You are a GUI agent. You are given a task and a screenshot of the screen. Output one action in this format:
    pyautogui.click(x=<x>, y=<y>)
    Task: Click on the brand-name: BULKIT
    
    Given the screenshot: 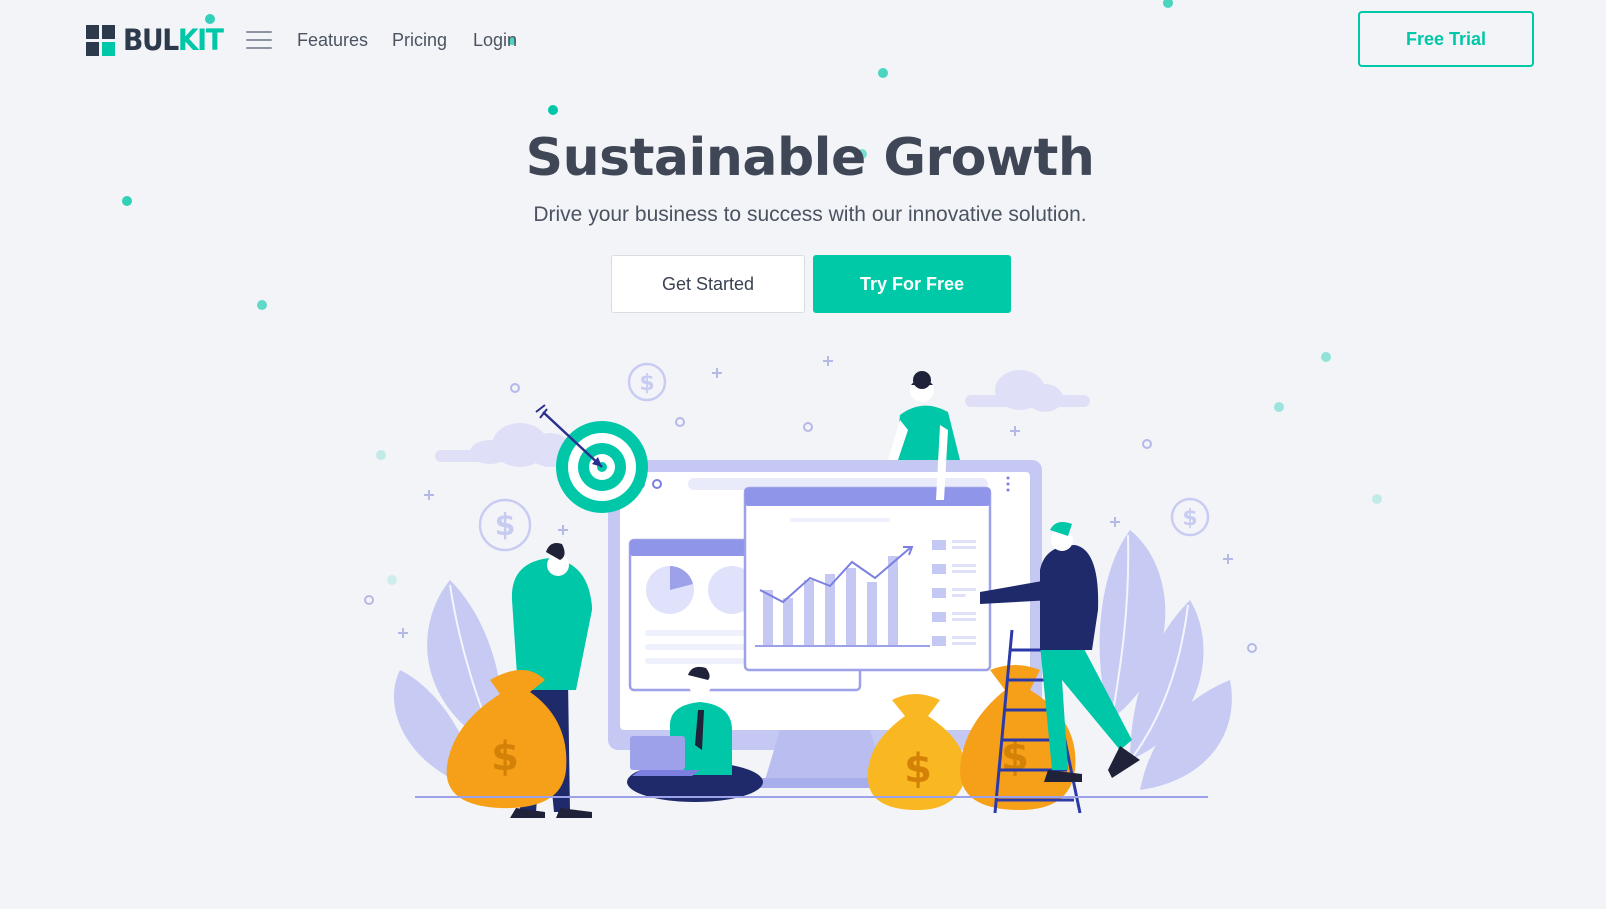 What is the action you would take?
    pyautogui.click(x=173, y=40)
    